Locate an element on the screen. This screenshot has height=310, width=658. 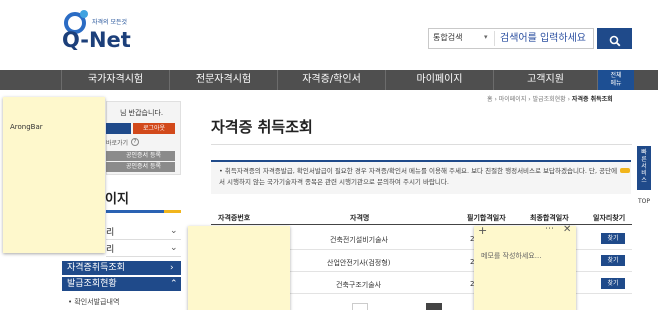
table-header-job: 일자리찾기 is located at coordinates (609, 218).